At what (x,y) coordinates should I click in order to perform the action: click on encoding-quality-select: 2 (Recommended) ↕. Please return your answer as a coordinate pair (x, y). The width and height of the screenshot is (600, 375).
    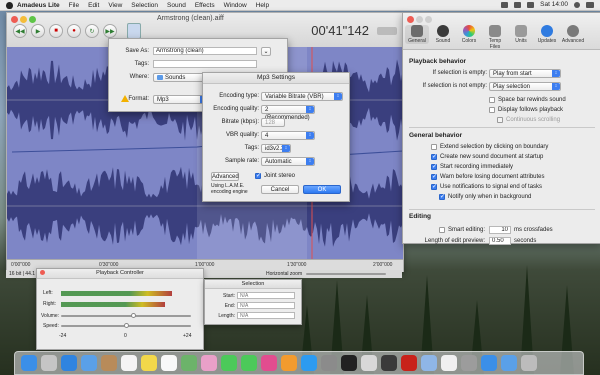
    Looking at the image, I should click on (288, 113).